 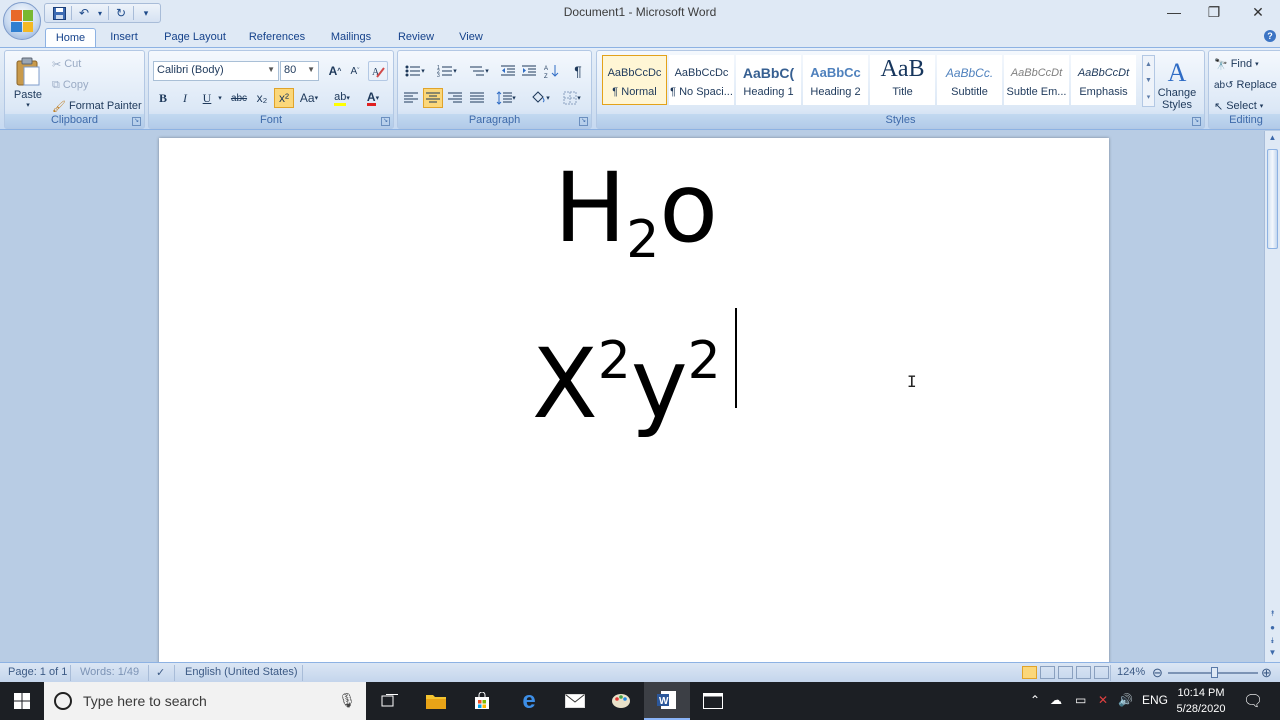 I want to click on underline-dropdown-icon: ▾, so click(x=220, y=98).